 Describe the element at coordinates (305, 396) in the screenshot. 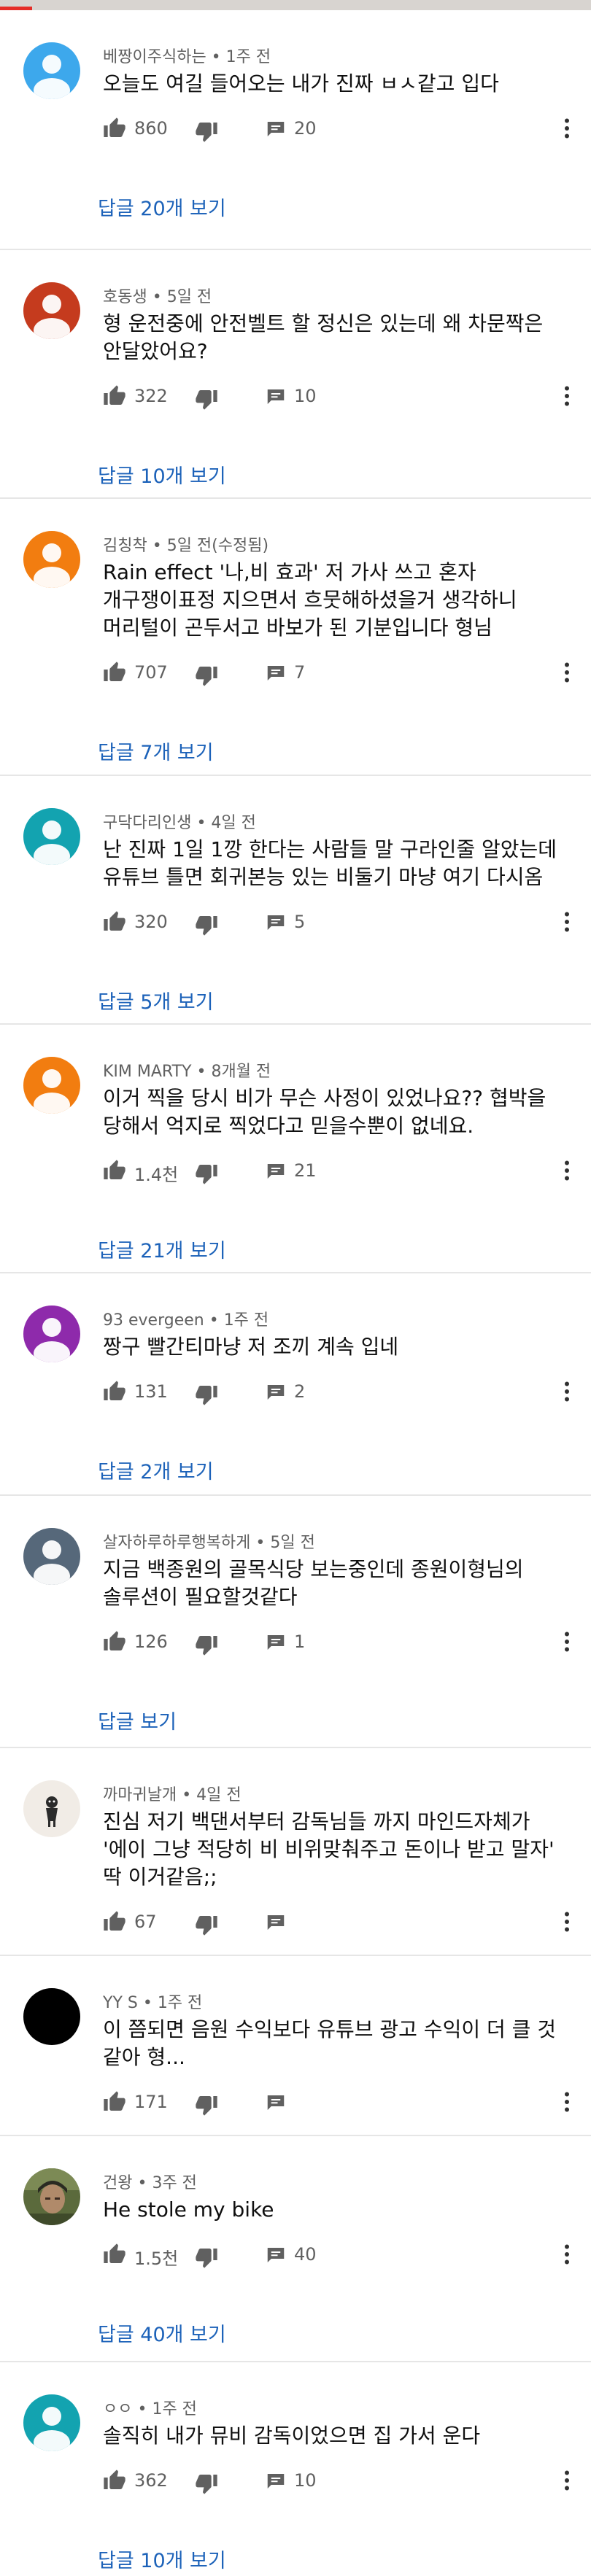

I see `reply-count: 10` at that location.